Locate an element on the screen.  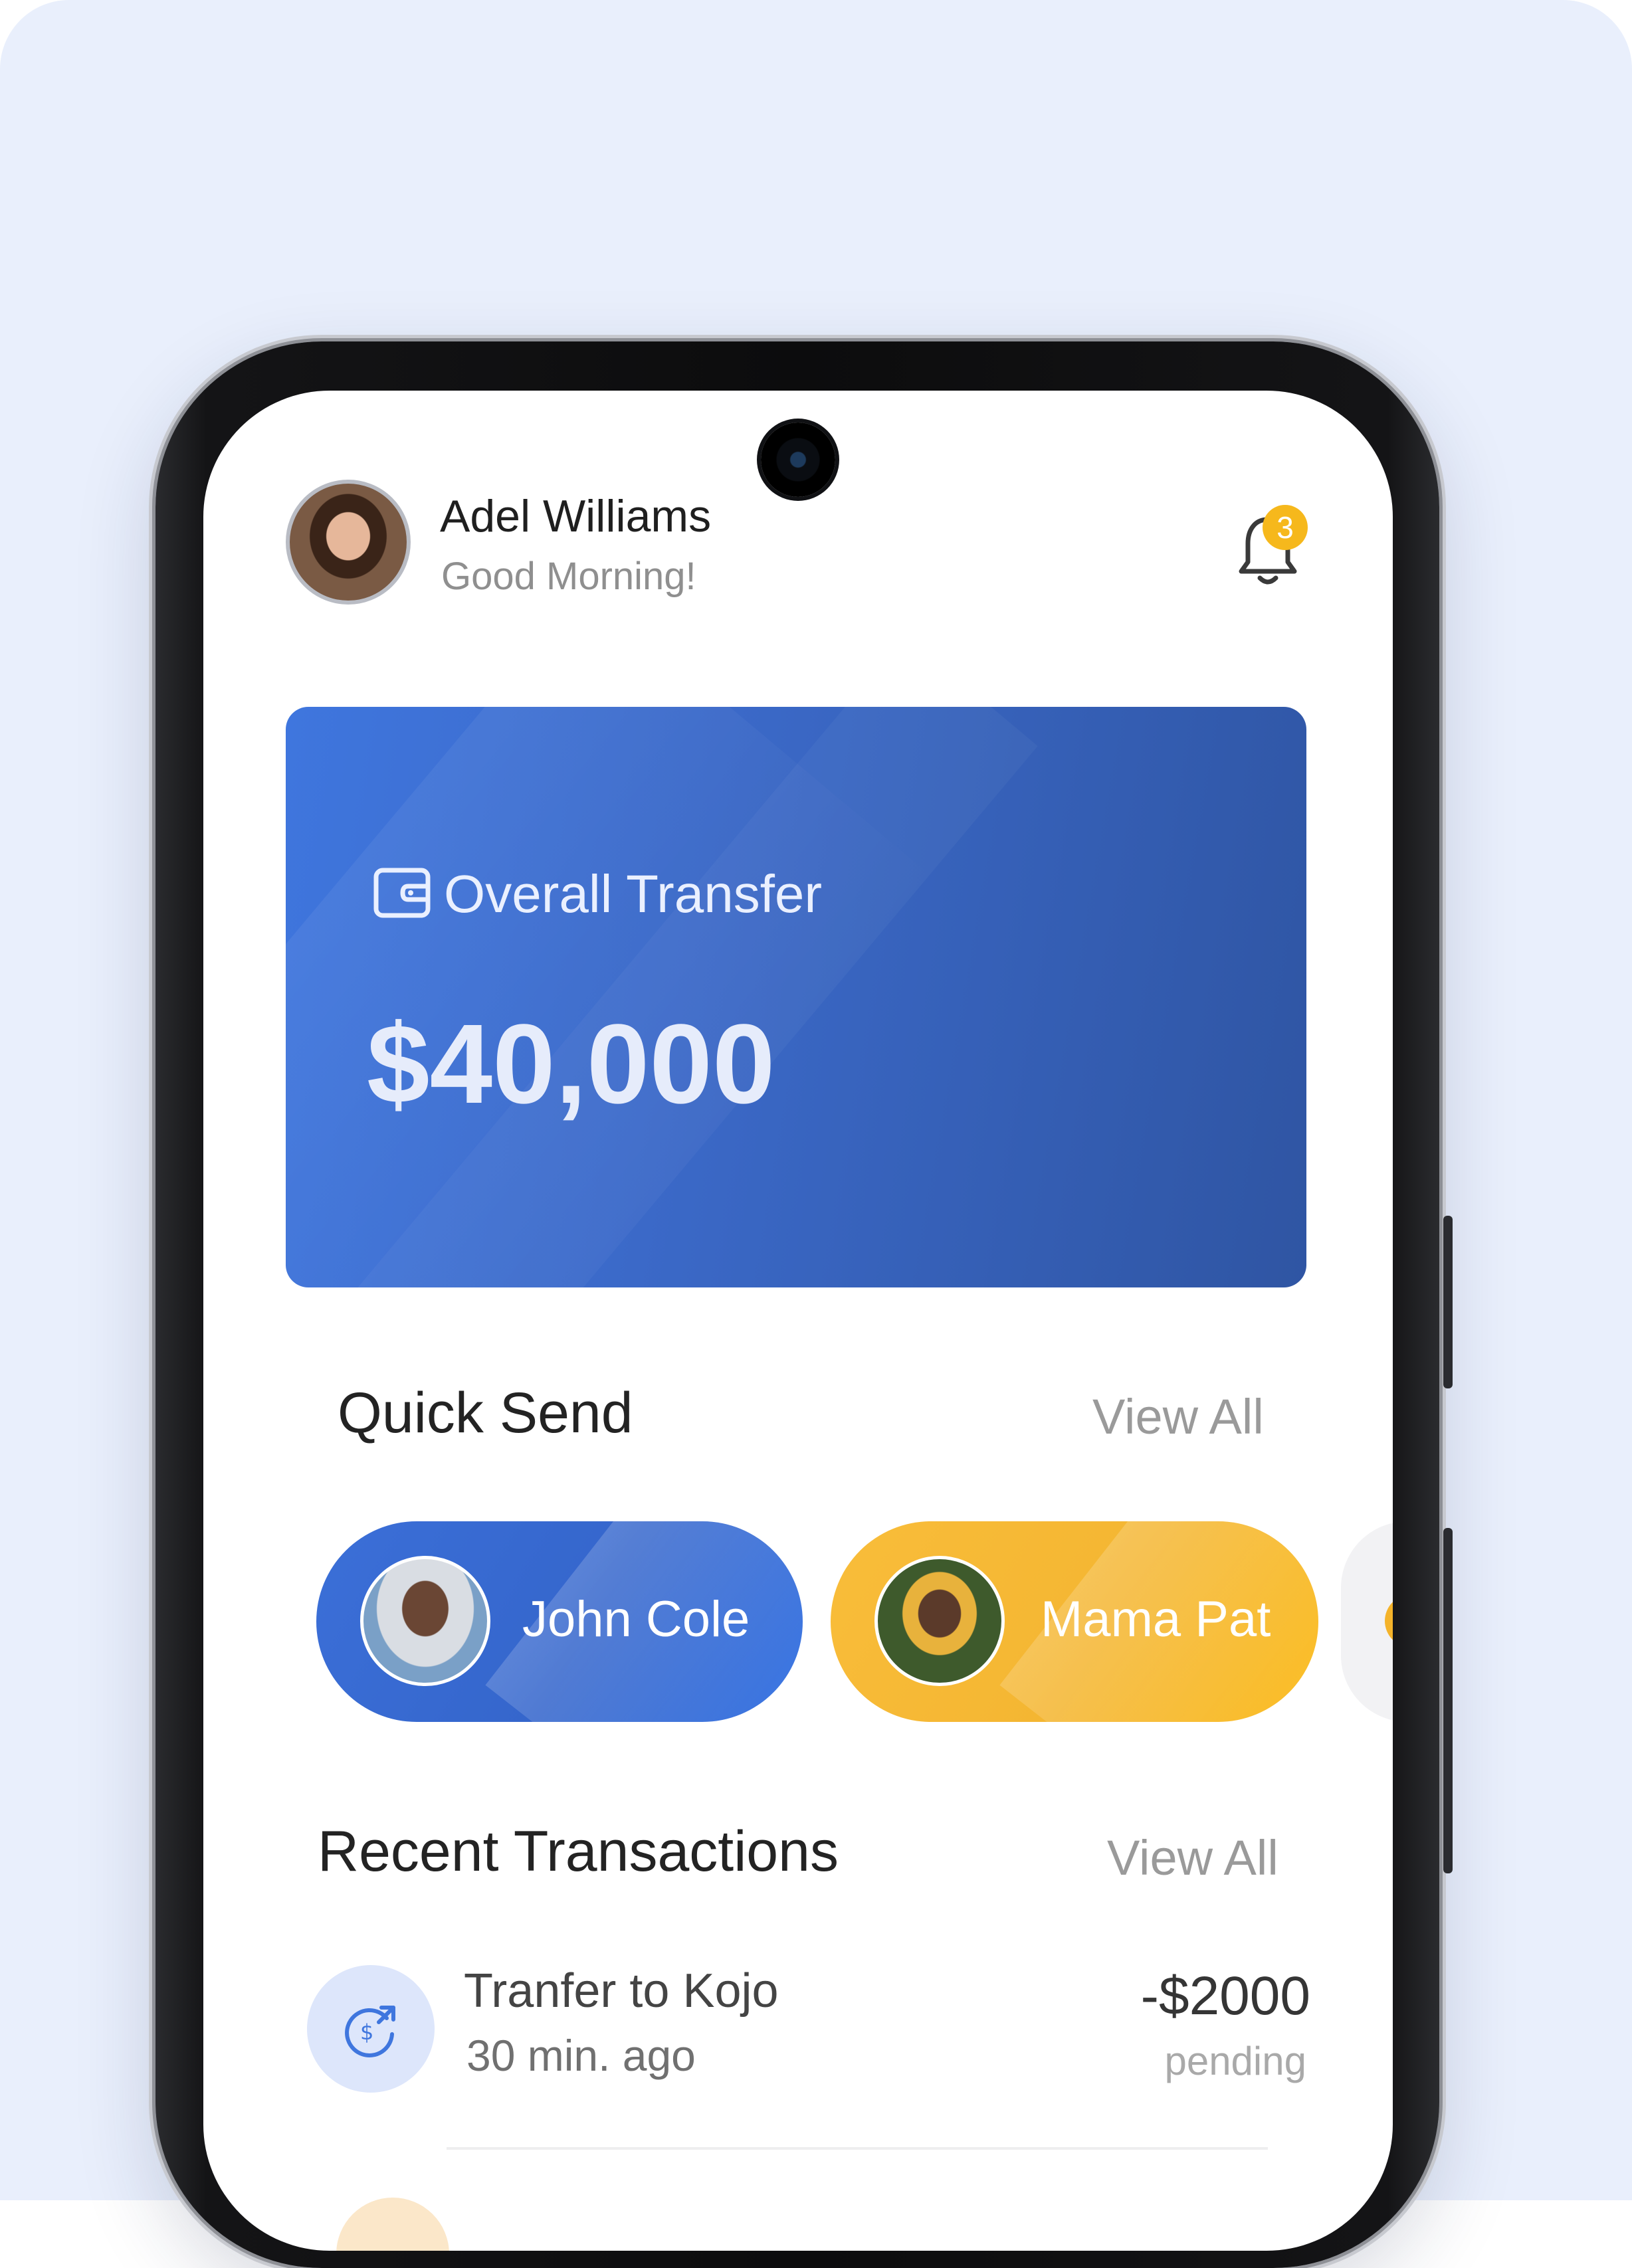
phone-side-button-lower is located at coordinates (1448, 1700).